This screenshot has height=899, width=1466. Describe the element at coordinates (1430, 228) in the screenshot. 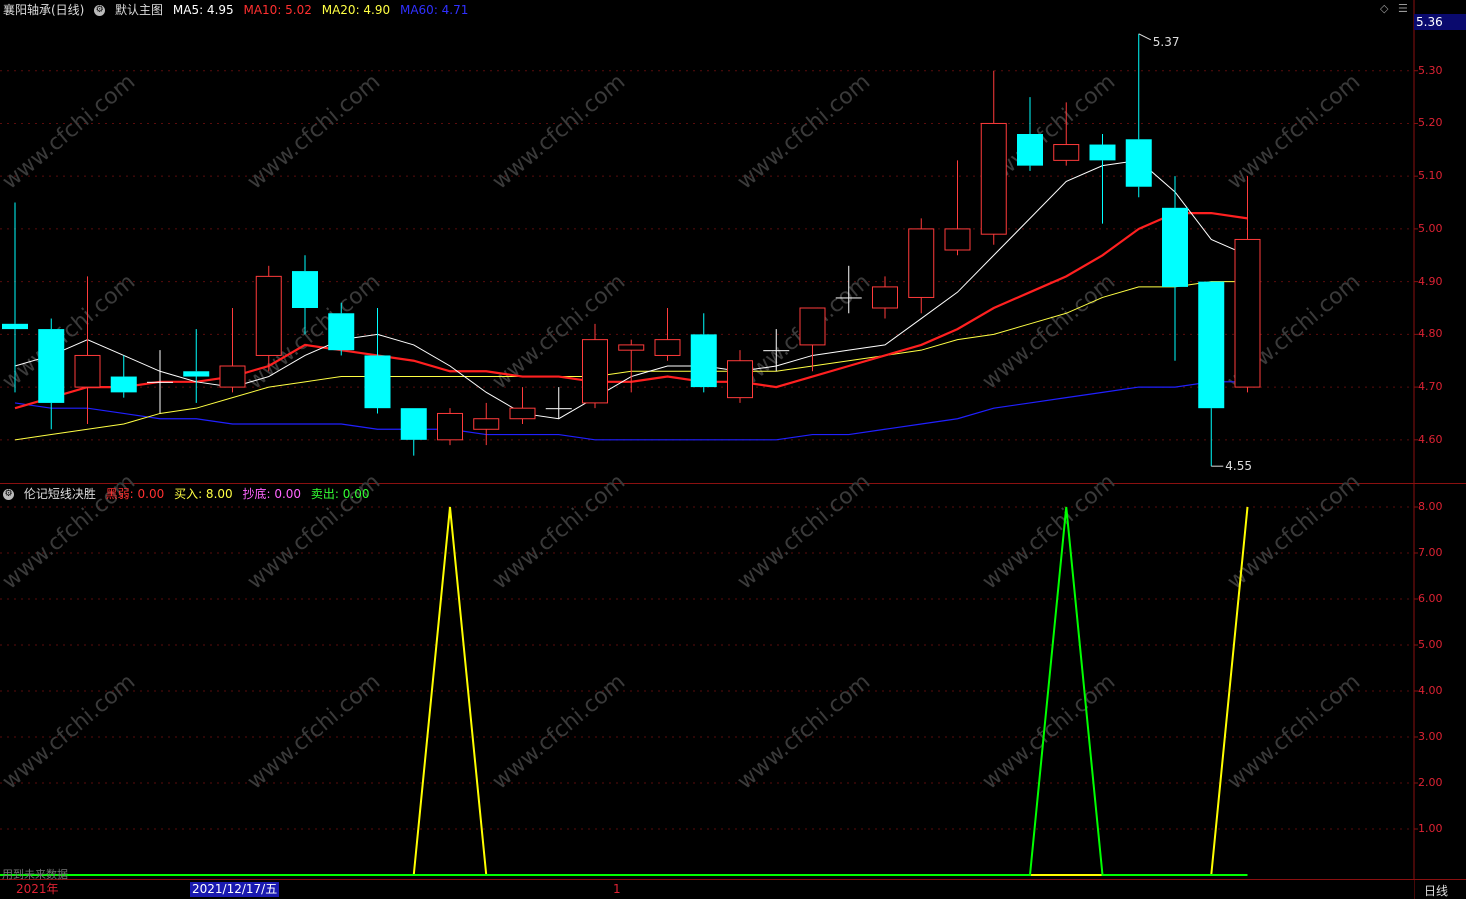

I see `price-tick-label: 5.00` at that location.